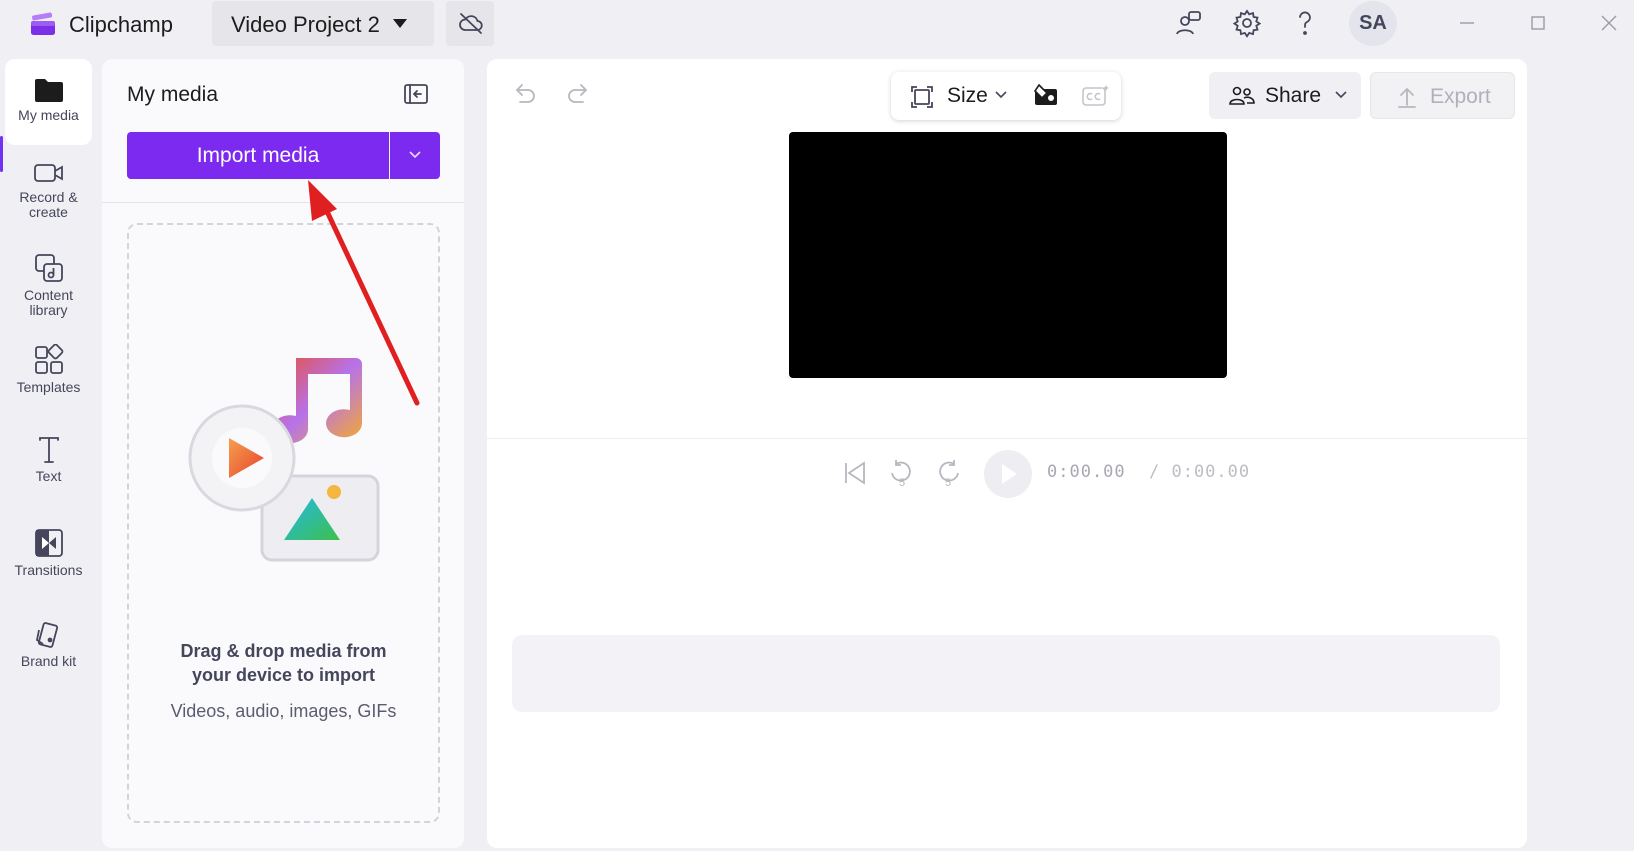 Image resolution: width=1634 pixels, height=851 pixels. Describe the element at coordinates (48, 204) in the screenshot. I see `rail-item-label: Record & create` at that location.